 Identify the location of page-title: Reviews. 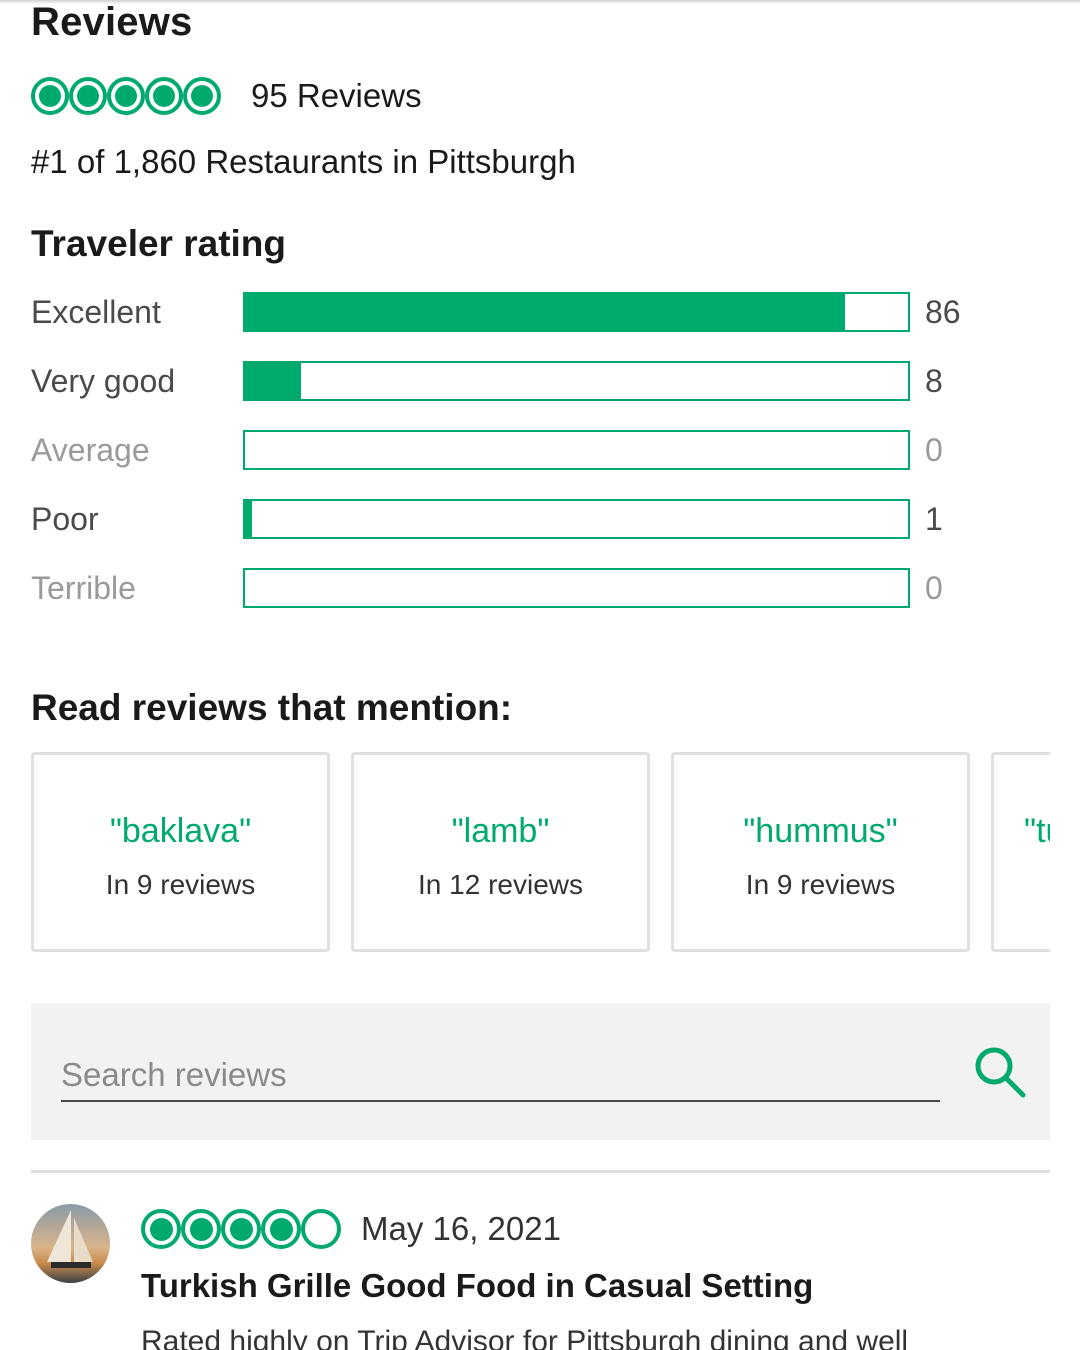
(112, 22).